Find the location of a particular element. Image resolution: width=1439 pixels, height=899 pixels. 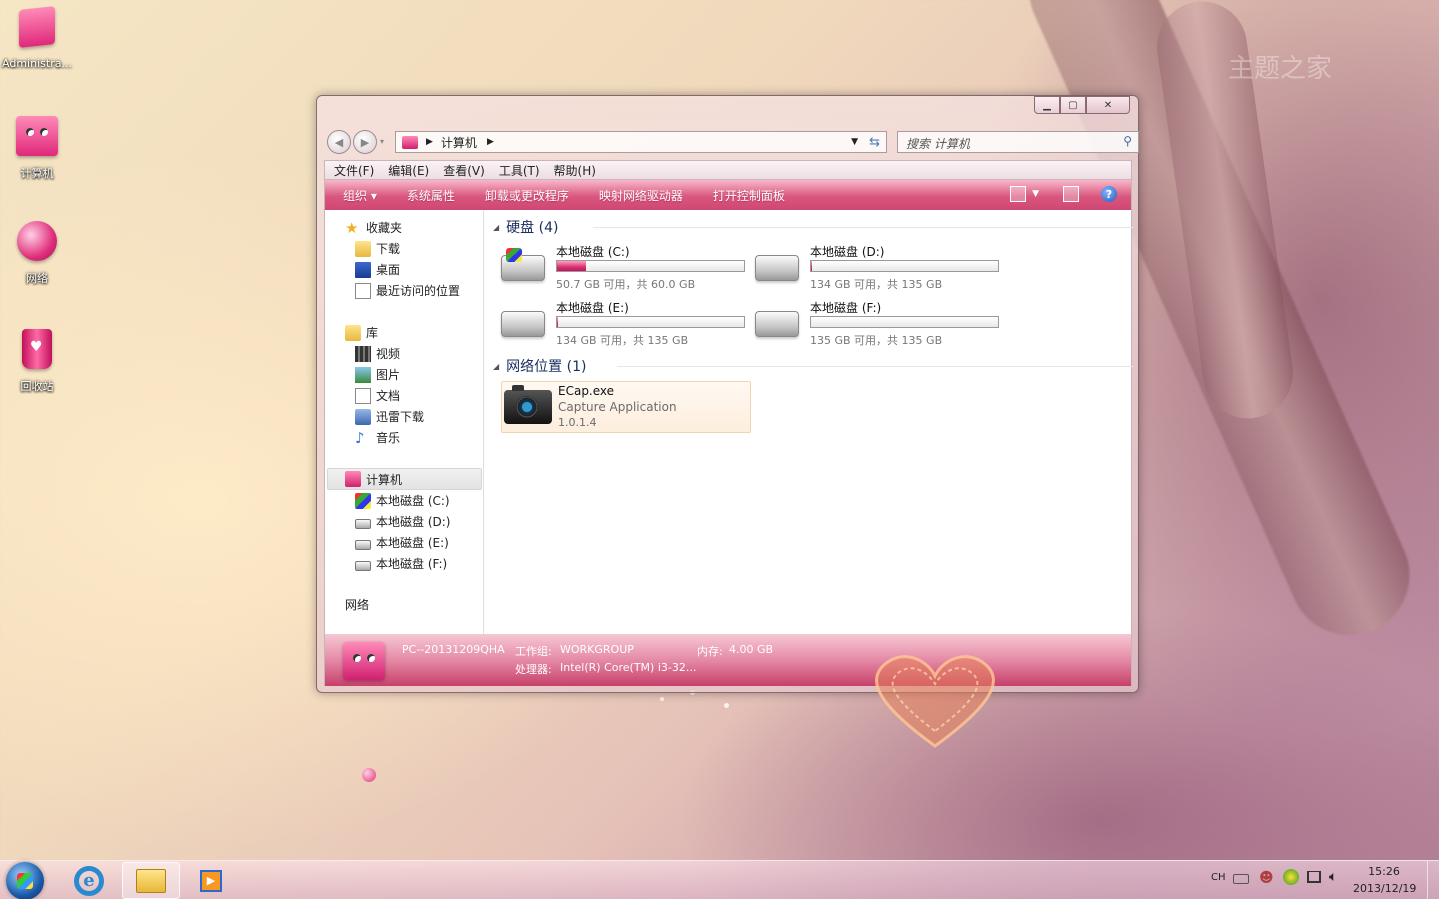

clock-date: 2013/12/19 is located at coordinates (1384, 888).